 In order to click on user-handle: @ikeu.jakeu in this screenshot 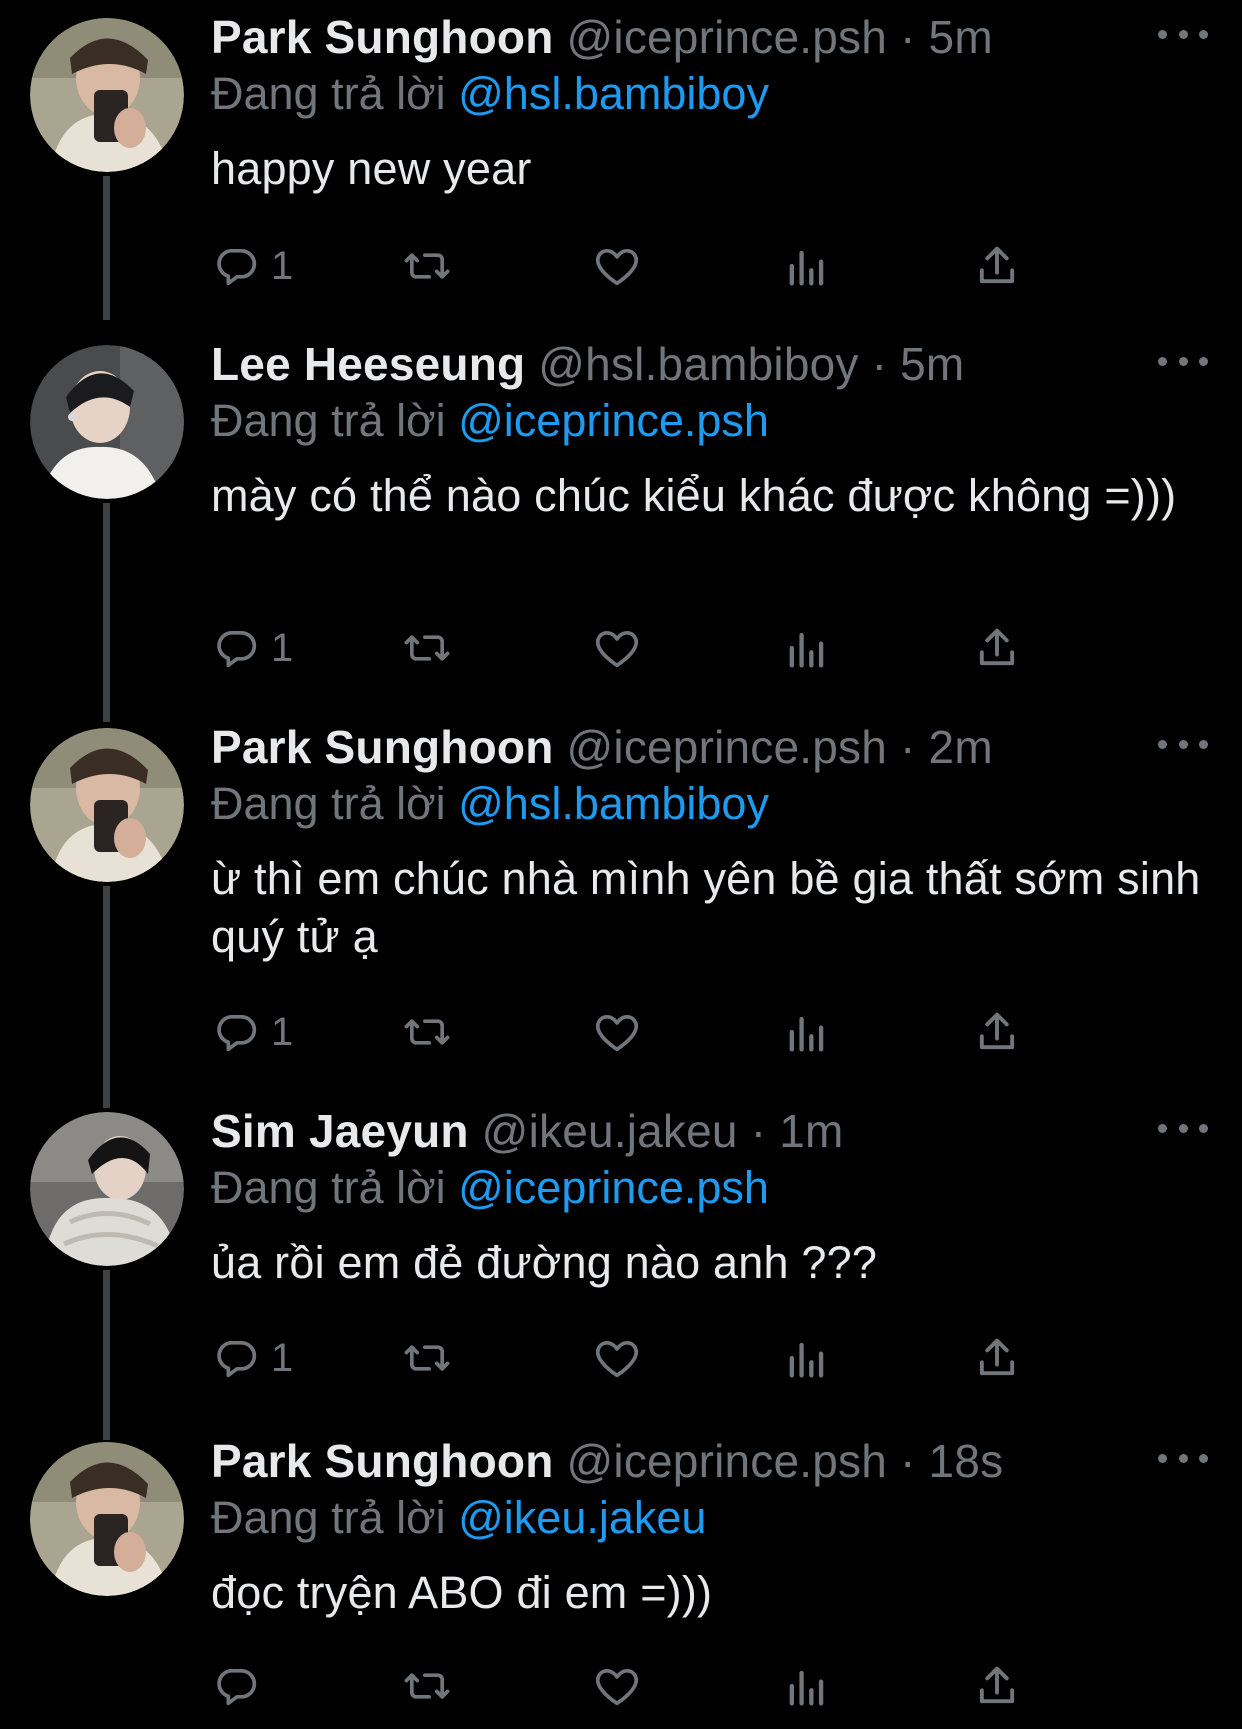, I will do `click(610, 1131)`.